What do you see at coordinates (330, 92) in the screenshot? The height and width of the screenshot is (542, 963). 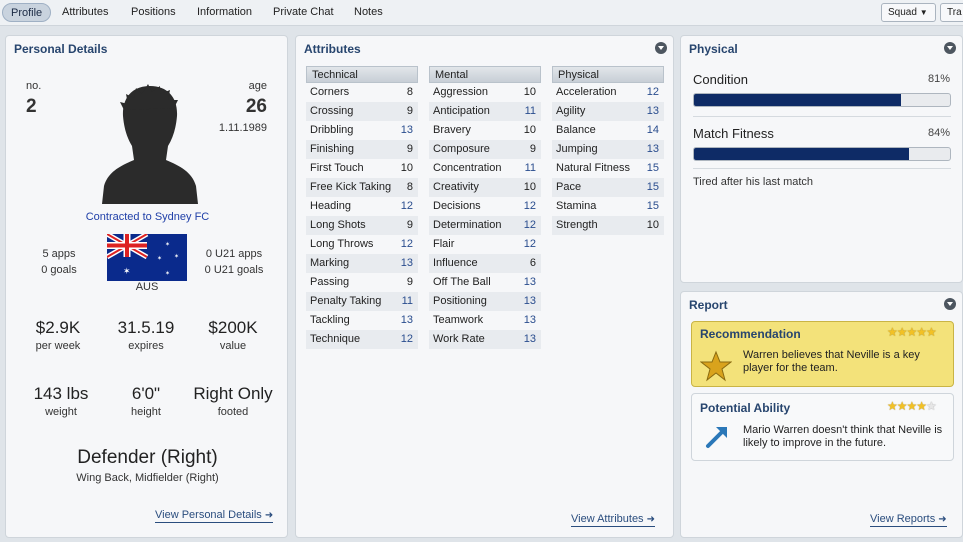 I see `attribute-name: Corners` at bounding box center [330, 92].